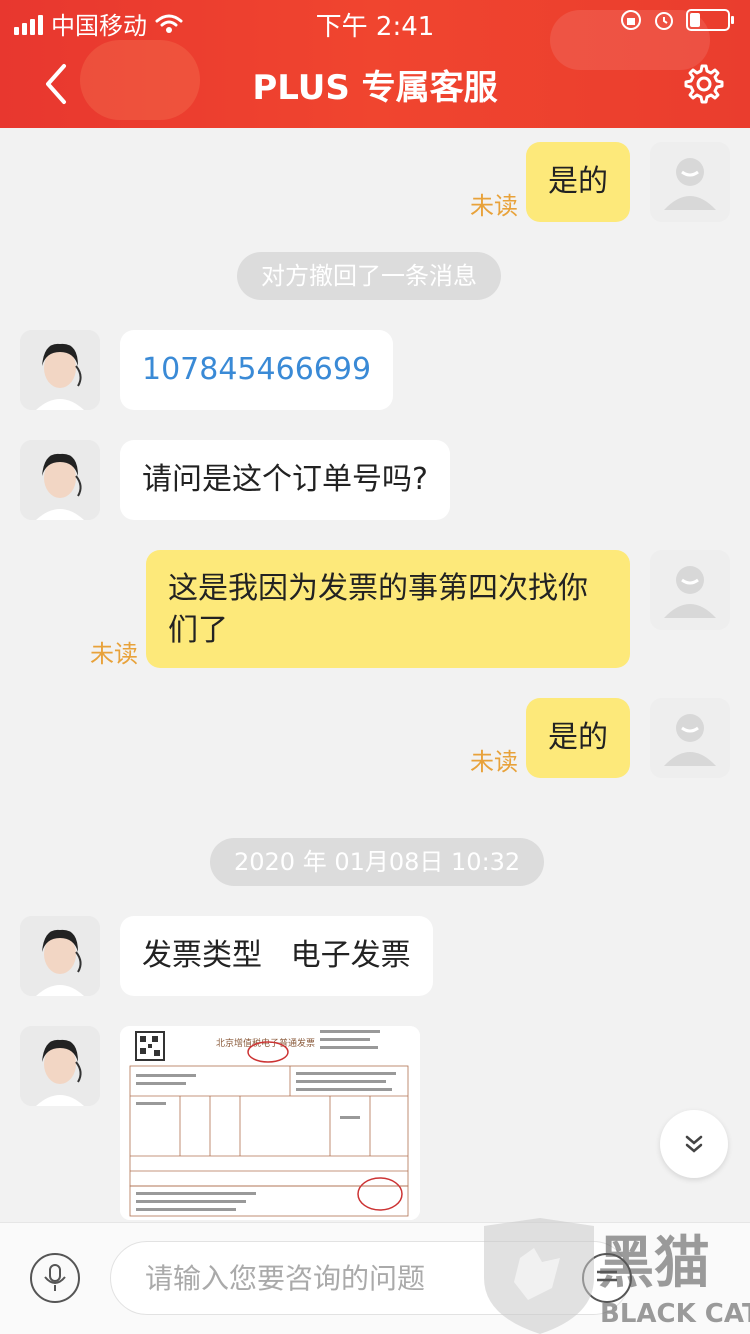  What do you see at coordinates (377, 862) in the screenshot?
I see `timestamp-pill: 2020 年 01月08日 10:32` at bounding box center [377, 862].